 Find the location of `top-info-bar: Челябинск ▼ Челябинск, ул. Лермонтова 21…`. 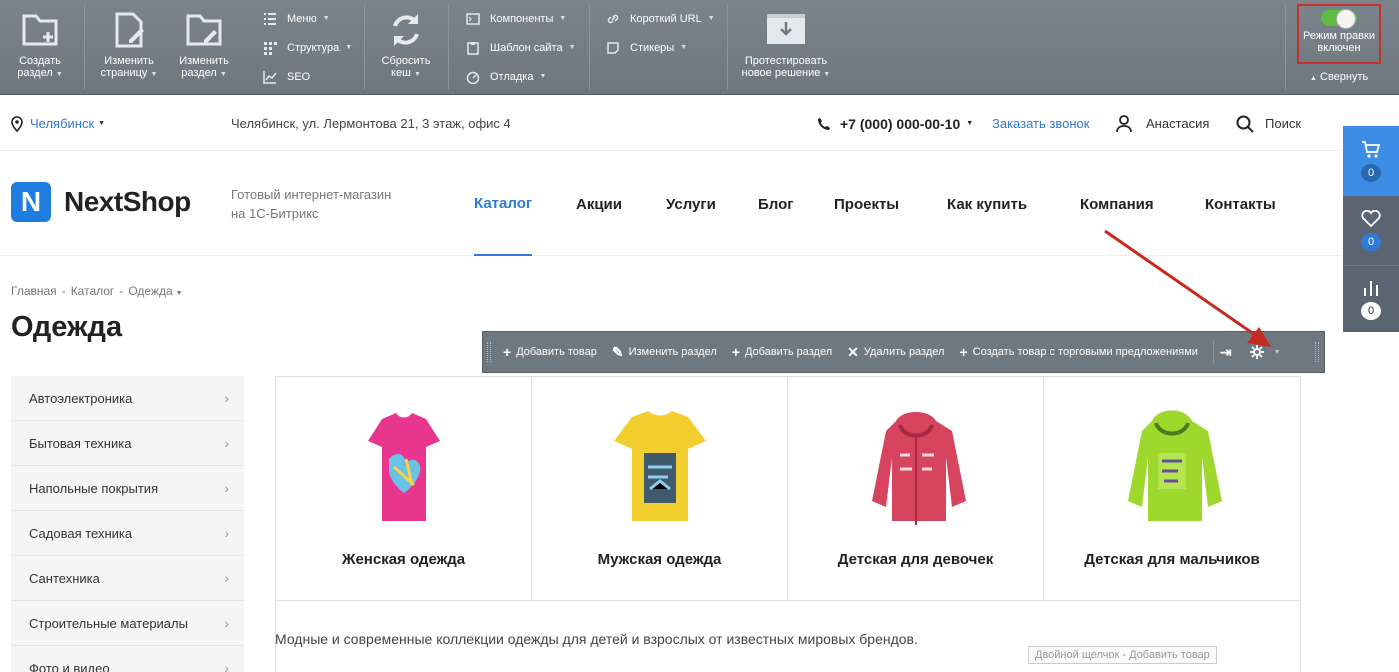

top-info-bar: Челябинск ▼ Челябинск, ул. Лермонтова 21… is located at coordinates (670, 123).